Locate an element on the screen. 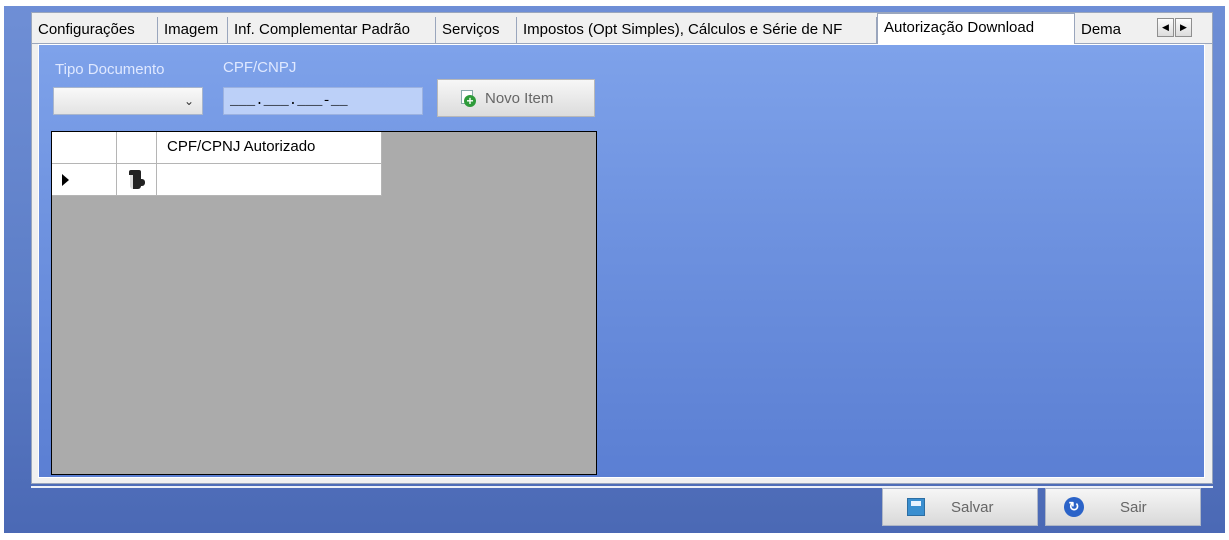 The width and height of the screenshot is (1229, 540). grid-header-delete is located at coordinates (137, 148).